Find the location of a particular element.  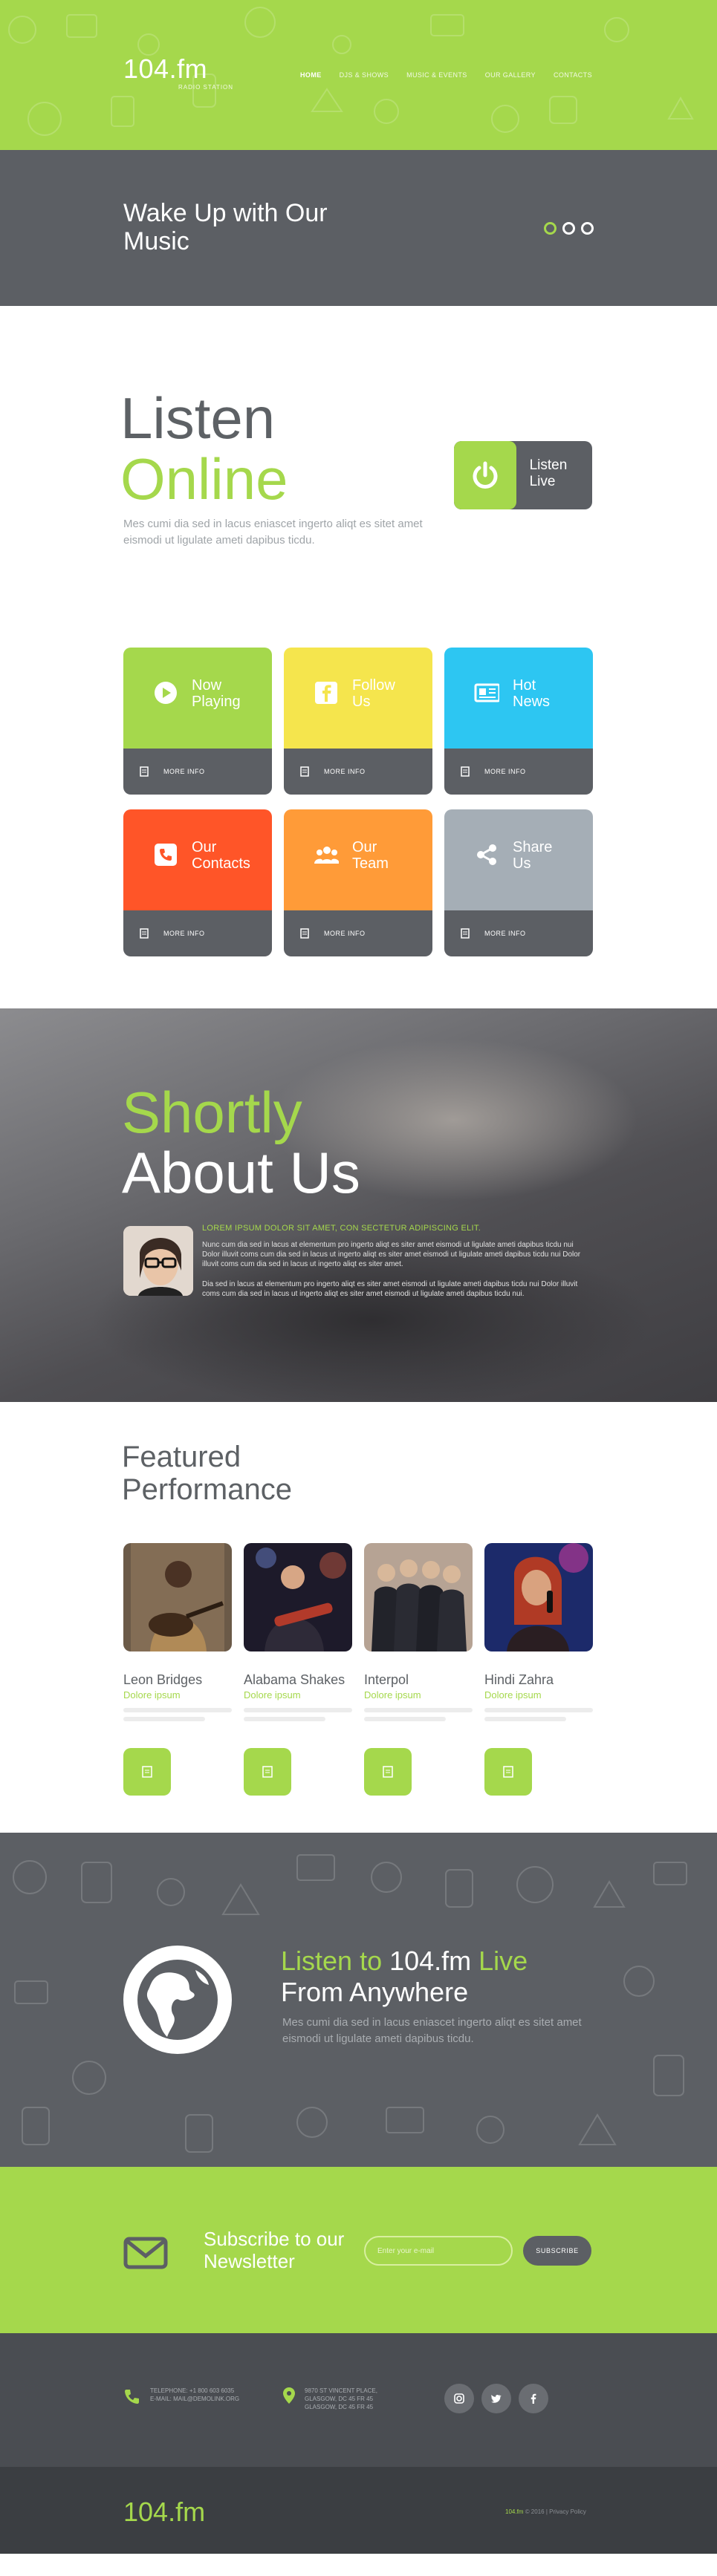

tile-hot-news: Hot News MORE INFO is located at coordinates (518, 721).